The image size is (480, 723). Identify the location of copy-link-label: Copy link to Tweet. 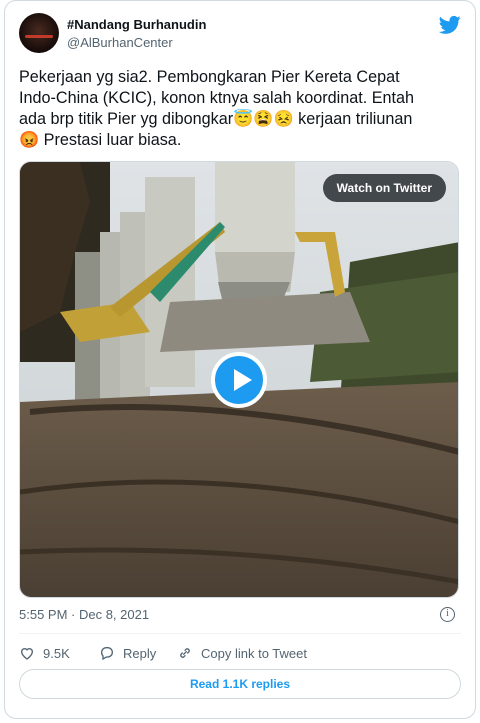
(254, 653).